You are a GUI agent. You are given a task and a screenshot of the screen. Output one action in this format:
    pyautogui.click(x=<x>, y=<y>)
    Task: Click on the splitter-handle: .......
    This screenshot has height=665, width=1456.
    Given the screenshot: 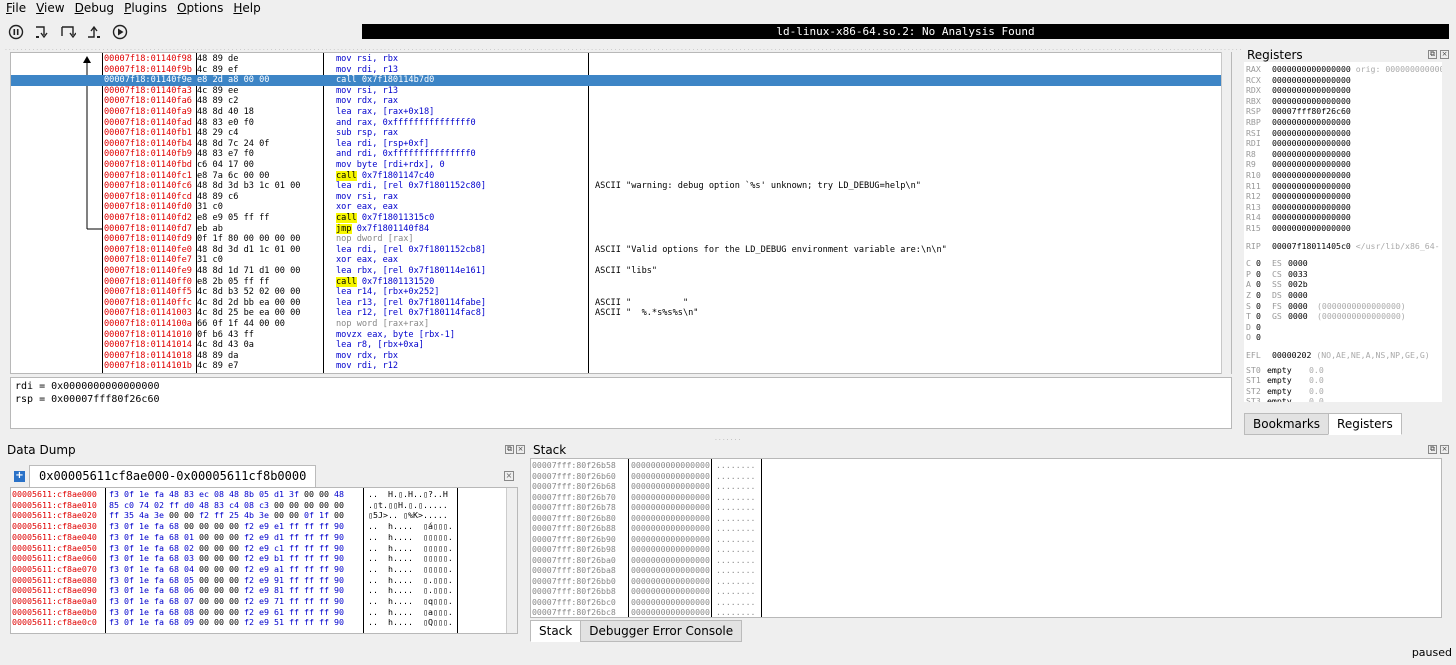 What is the action you would take?
    pyautogui.click(x=728, y=438)
    